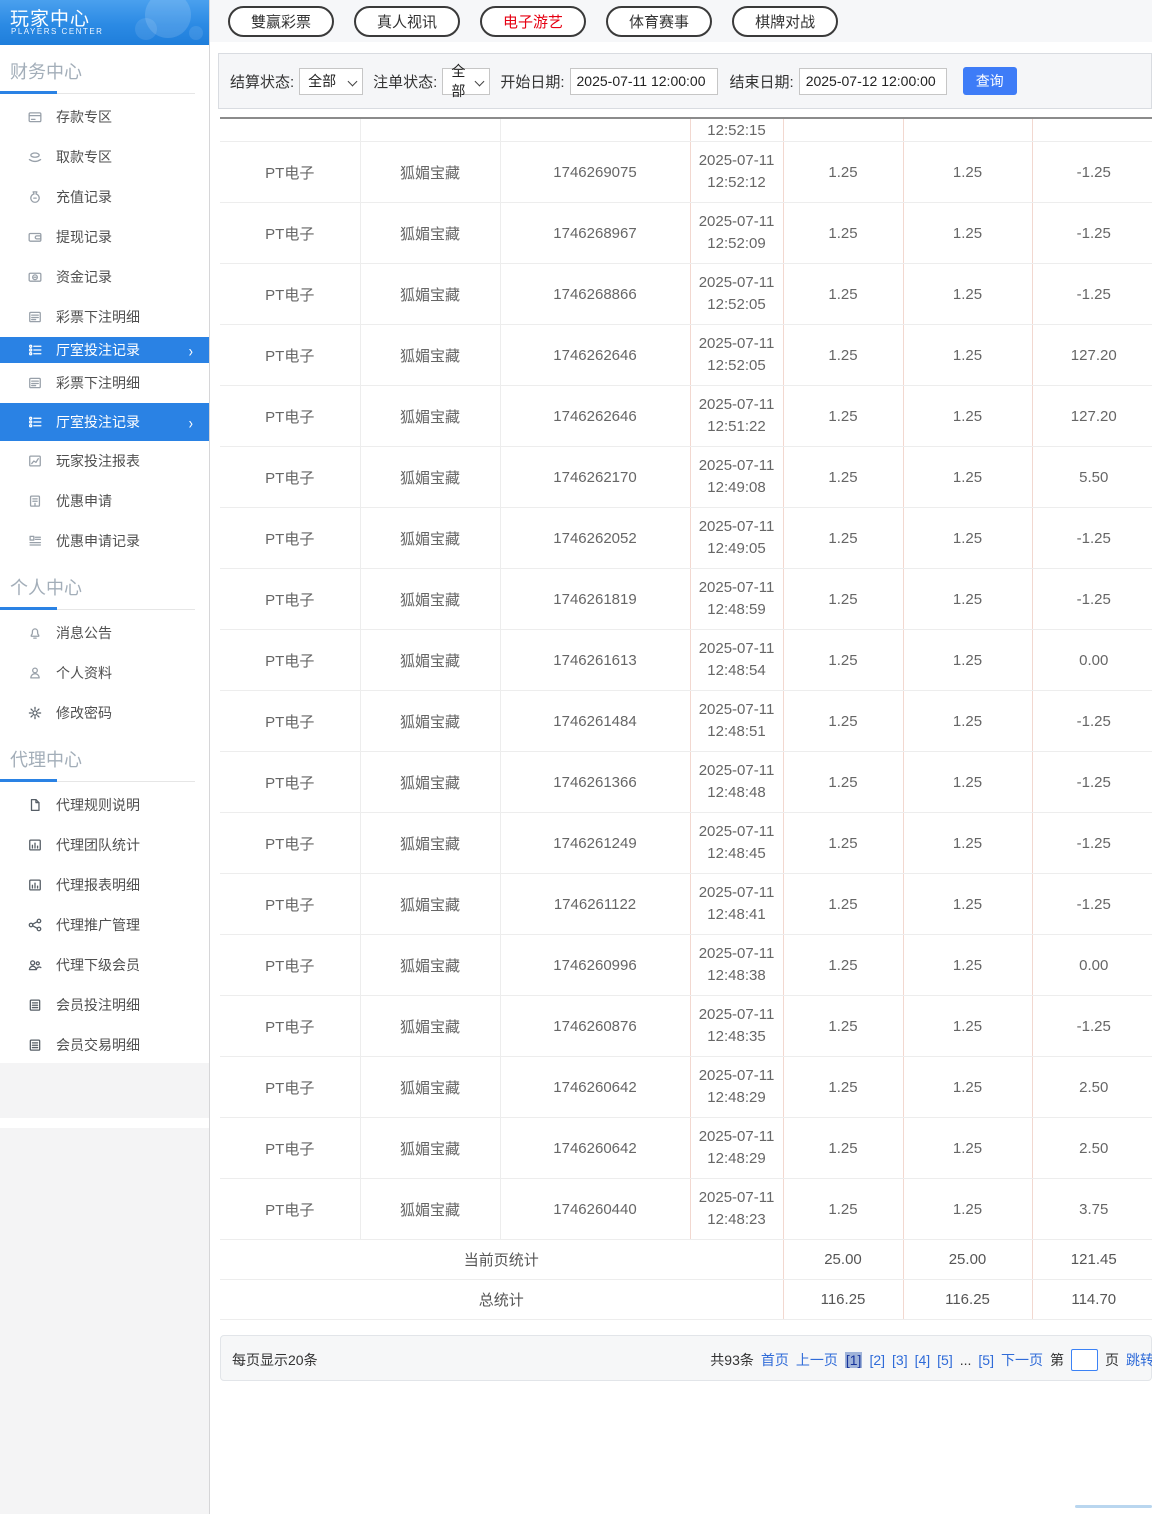  I want to click on start-date-input, so click(643, 81).